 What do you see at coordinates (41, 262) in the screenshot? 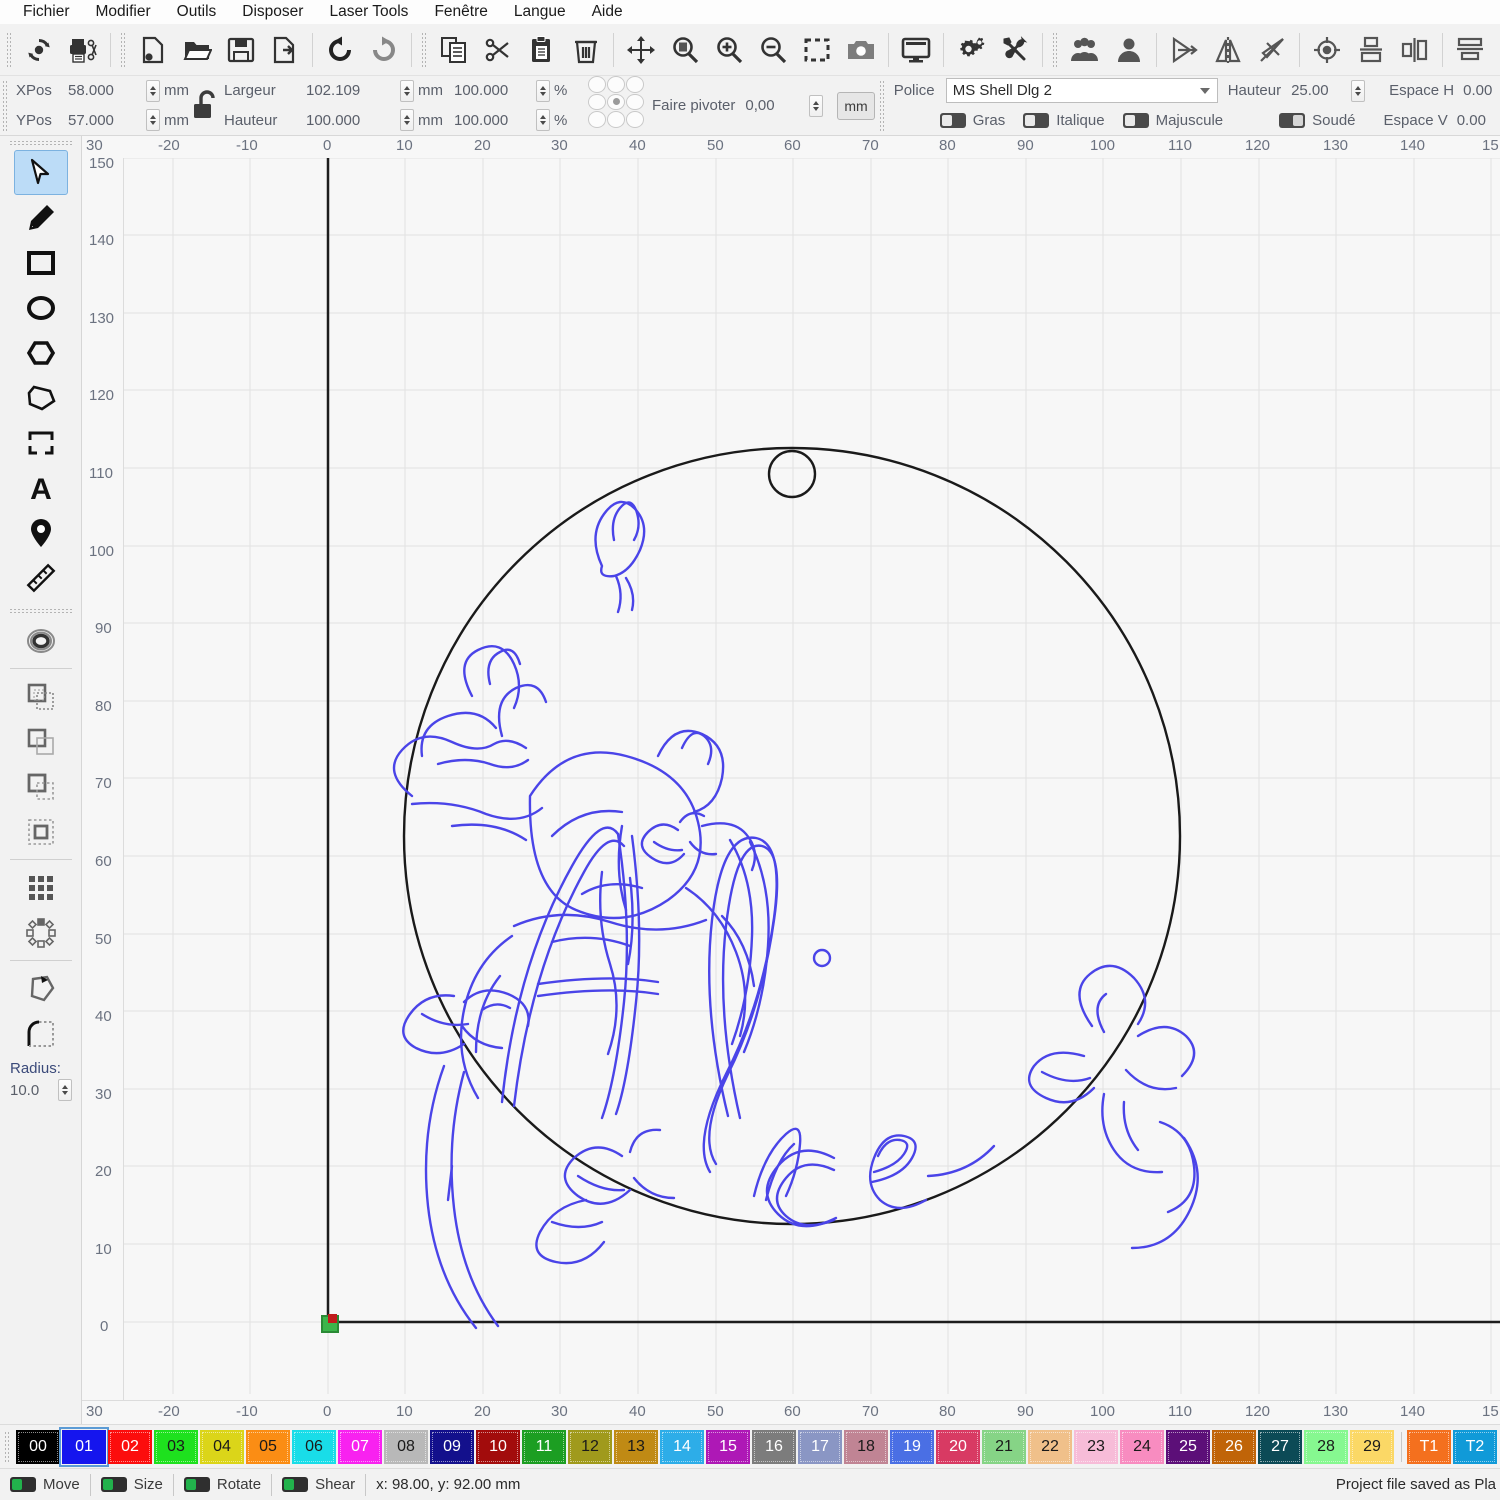
I see `rectangle-tool` at bounding box center [41, 262].